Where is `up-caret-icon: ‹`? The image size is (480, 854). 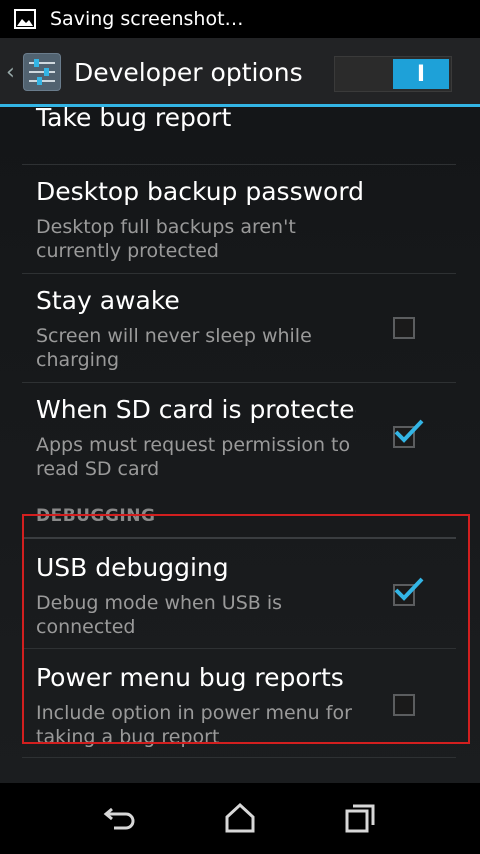 up-caret-icon: ‹ is located at coordinates (11, 72).